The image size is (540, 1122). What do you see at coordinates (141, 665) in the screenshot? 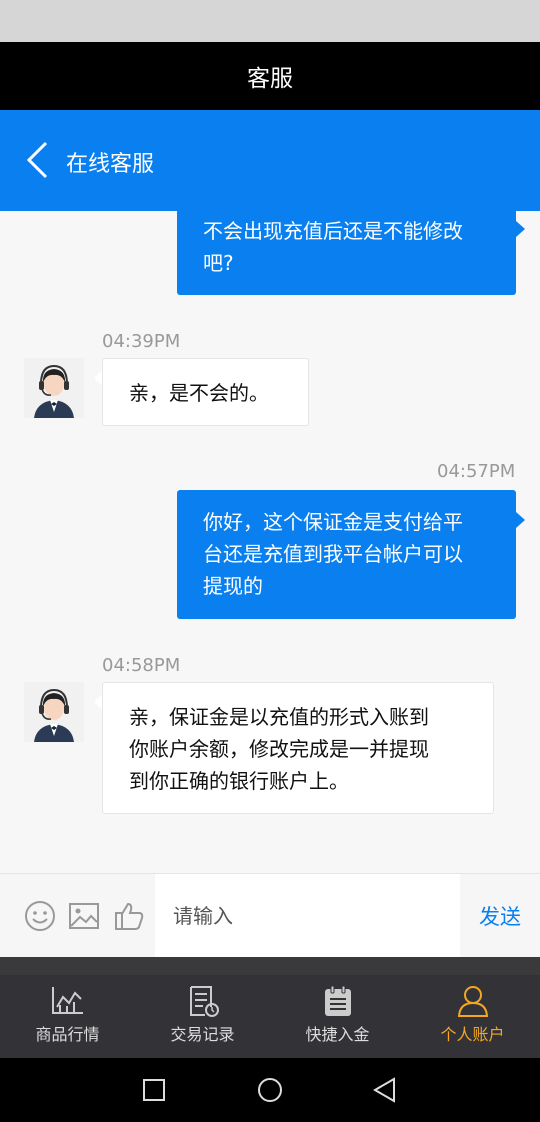
I see `message-timestamp: 04:58PM` at bounding box center [141, 665].